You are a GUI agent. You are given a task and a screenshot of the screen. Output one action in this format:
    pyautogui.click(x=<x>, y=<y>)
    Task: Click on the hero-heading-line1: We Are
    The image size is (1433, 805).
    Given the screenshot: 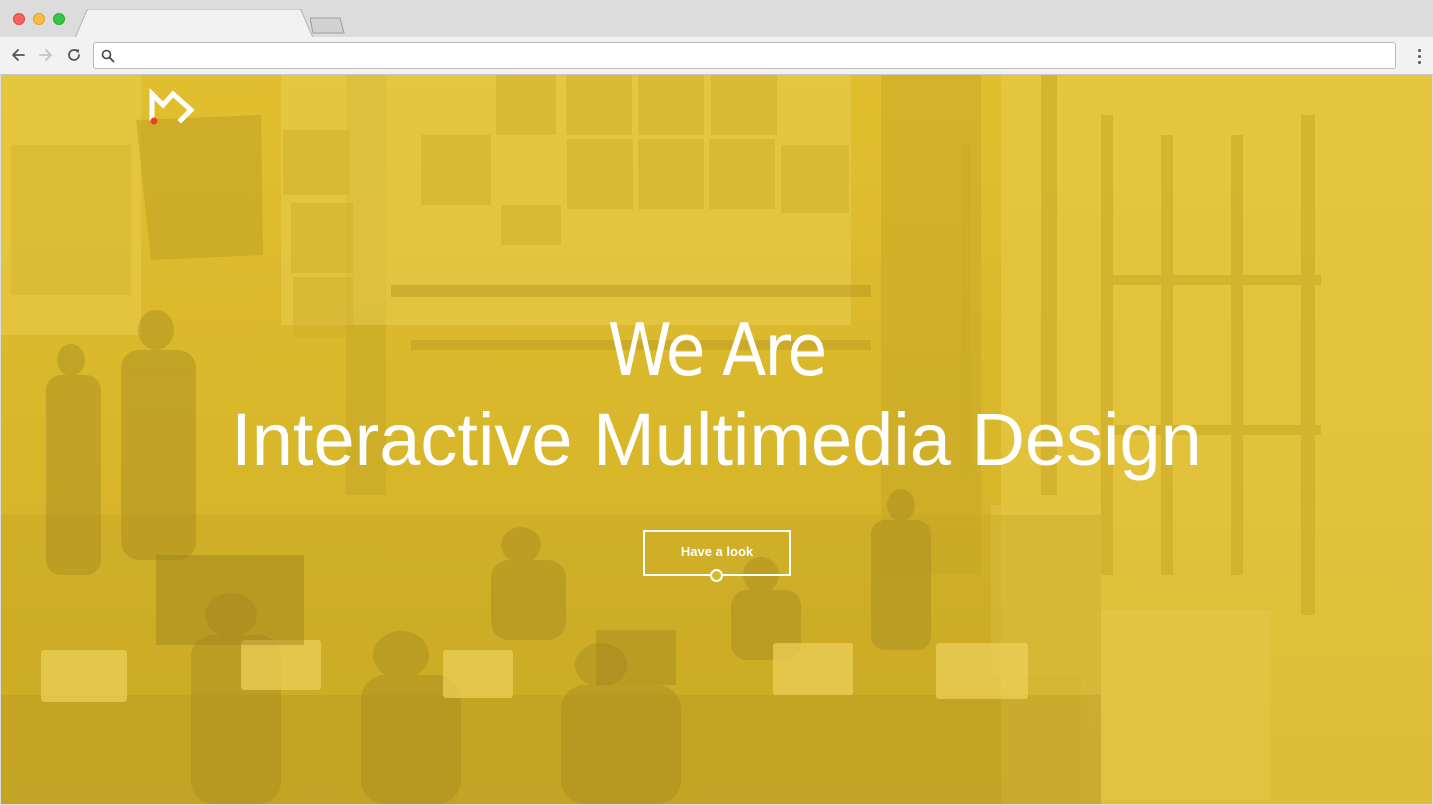 What is the action you would take?
    pyautogui.click(x=717, y=350)
    